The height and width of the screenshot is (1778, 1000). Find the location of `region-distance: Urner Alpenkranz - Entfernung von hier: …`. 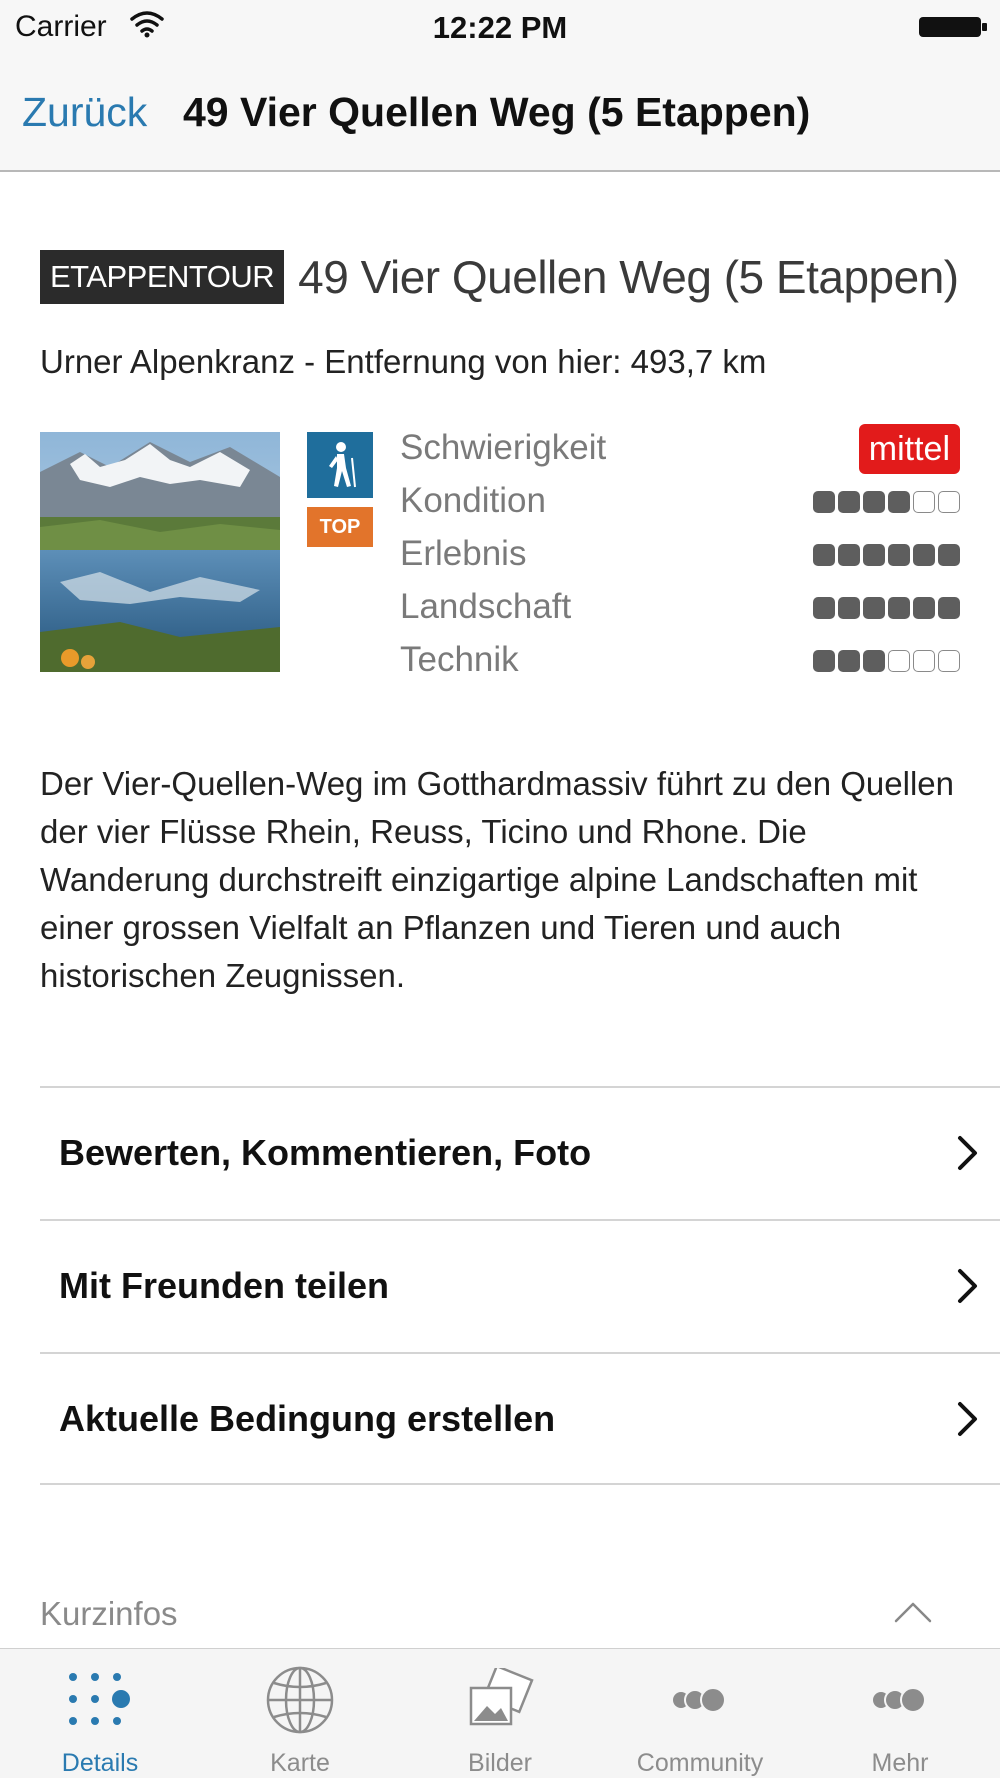

region-distance: Urner Alpenkranz - Entfernung von hier: … is located at coordinates (403, 361).